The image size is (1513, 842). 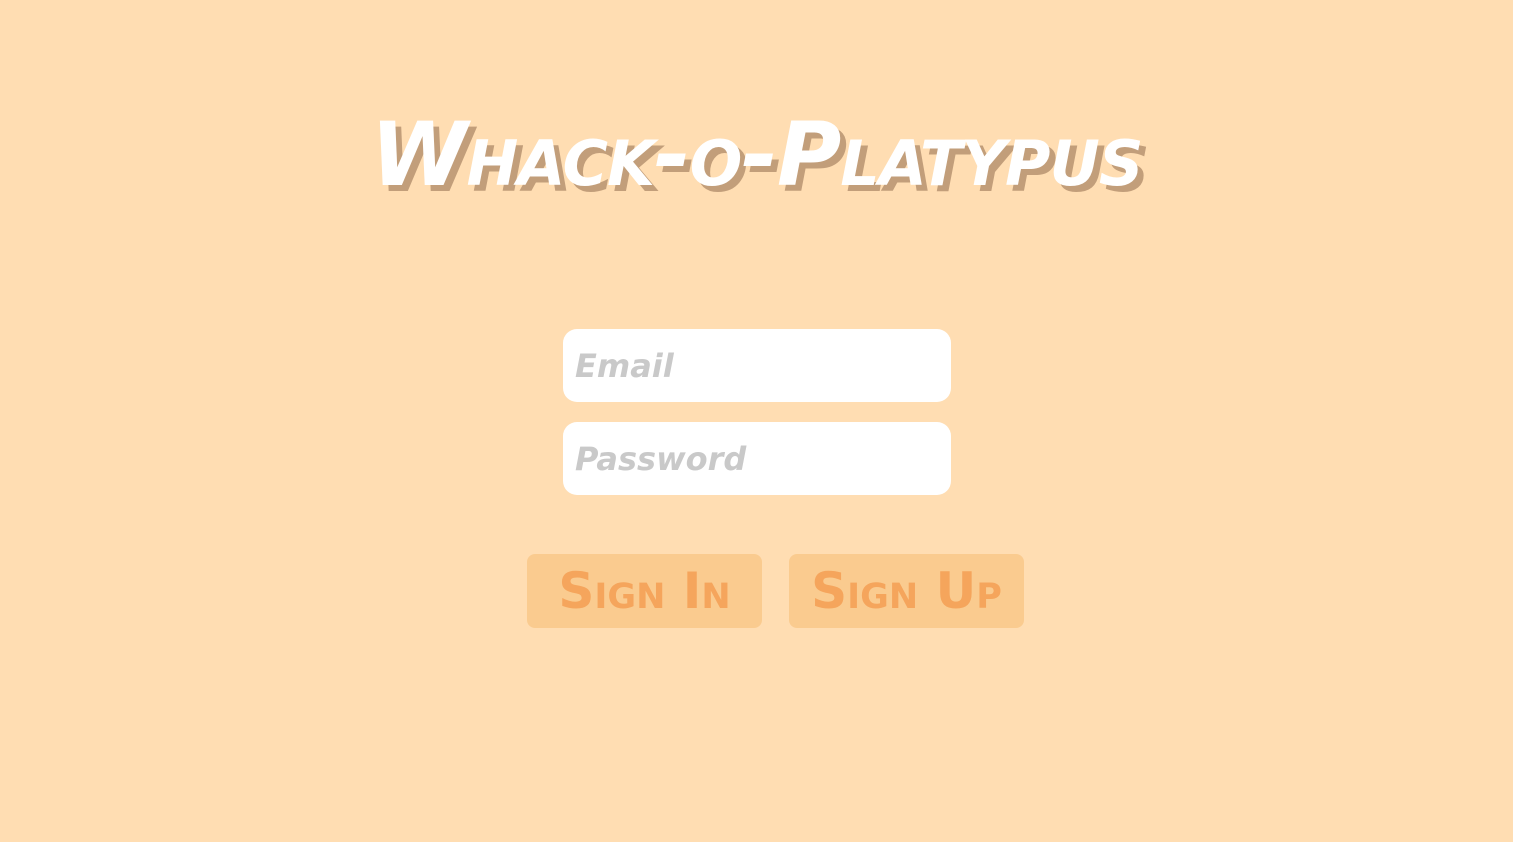 What do you see at coordinates (906, 591) in the screenshot?
I see `sign-up-button: Sign Up` at bounding box center [906, 591].